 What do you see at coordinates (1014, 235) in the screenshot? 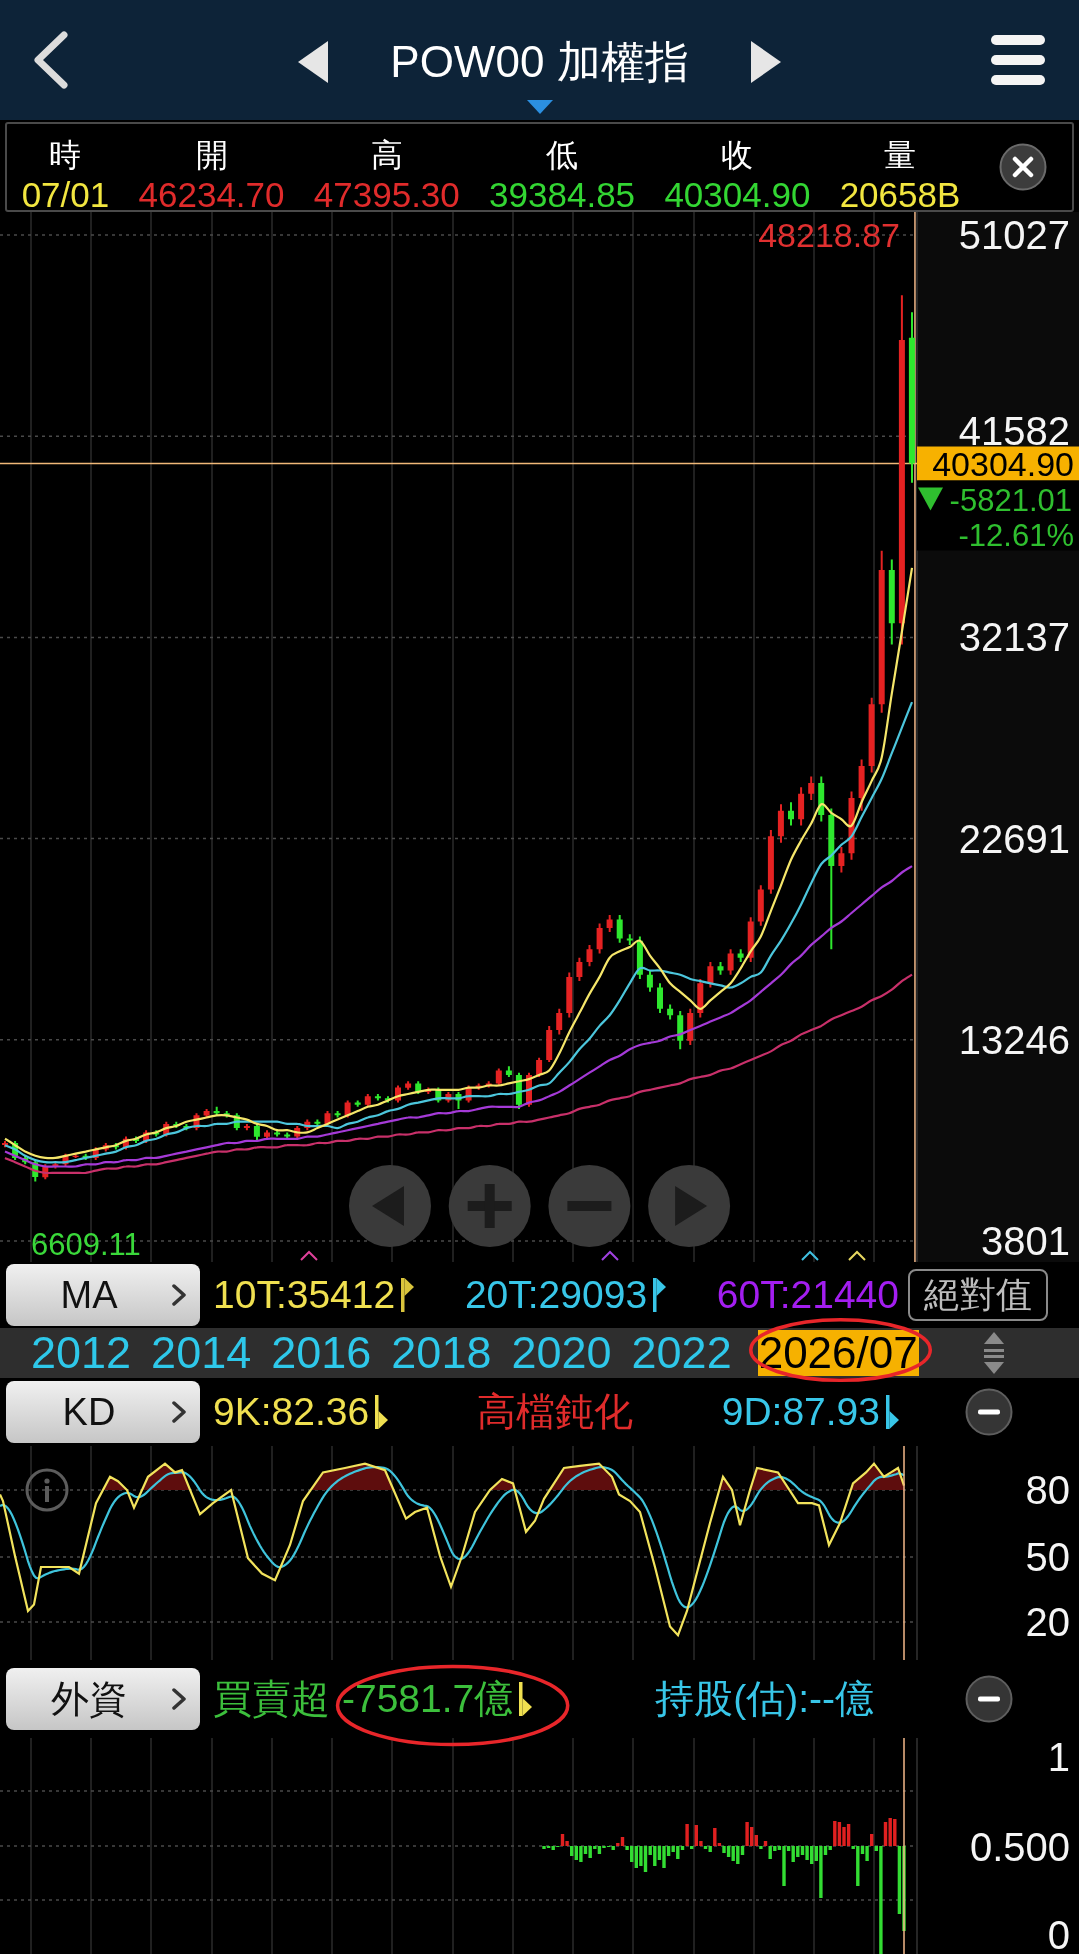
I see `y-axis-label: 51027` at bounding box center [1014, 235].